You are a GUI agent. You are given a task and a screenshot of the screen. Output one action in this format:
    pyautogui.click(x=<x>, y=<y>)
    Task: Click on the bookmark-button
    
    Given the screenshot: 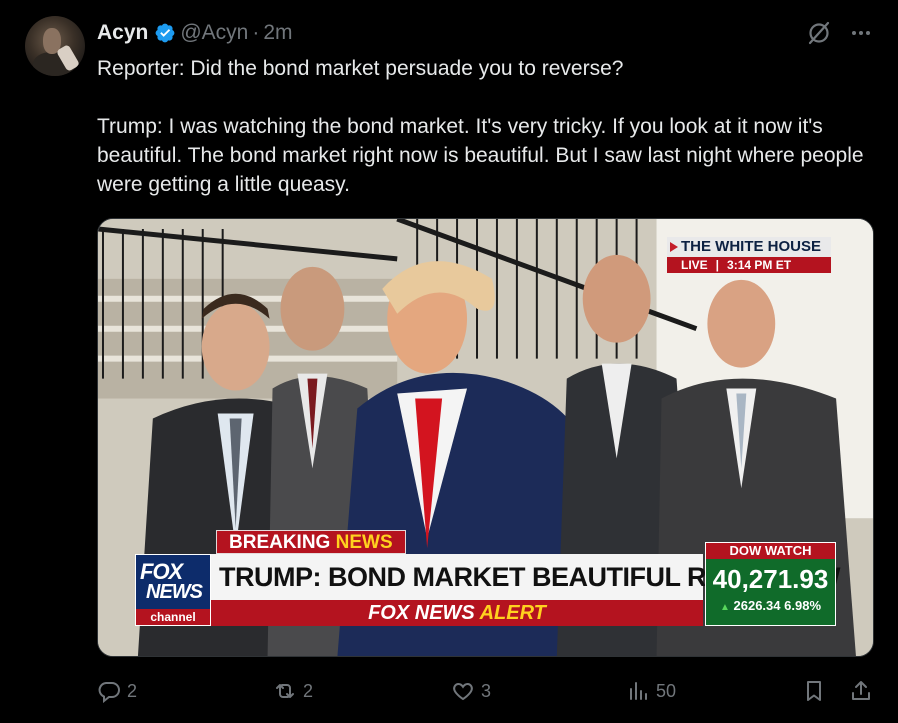 What is the action you would take?
    pyautogui.click(x=814, y=691)
    